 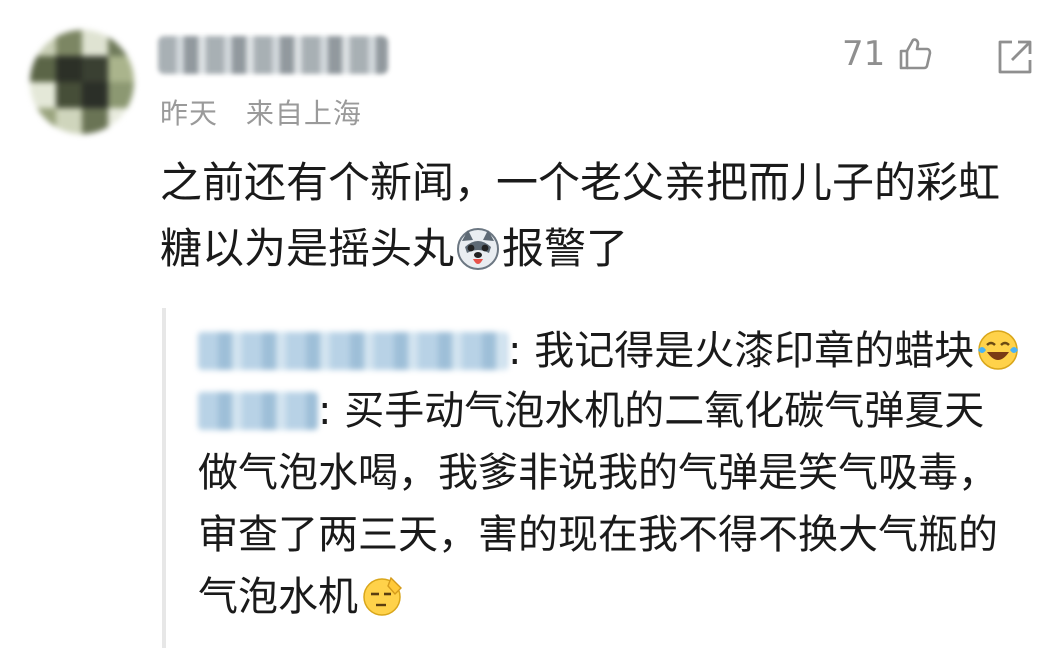 What do you see at coordinates (382, 596) in the screenshot?
I see `salute-emoji-icon` at bounding box center [382, 596].